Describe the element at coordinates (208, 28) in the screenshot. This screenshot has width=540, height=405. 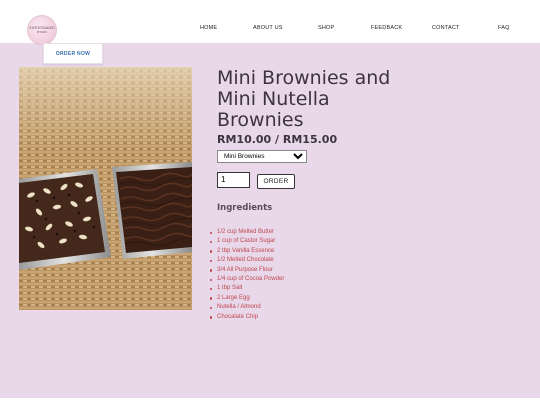
I see `nav-item-home: HOME` at that location.